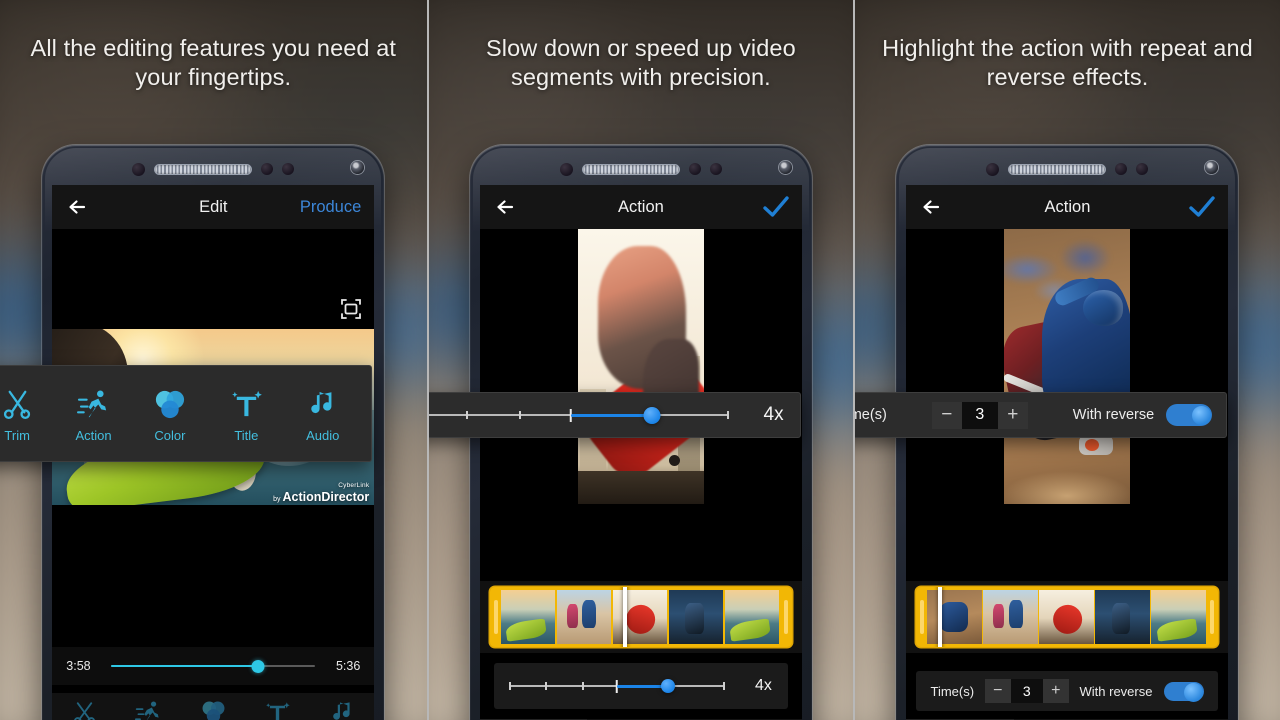 Image resolution: width=1280 pixels, height=720 pixels. What do you see at coordinates (1067, 366) in the screenshot?
I see `video-preview-motocross` at bounding box center [1067, 366].